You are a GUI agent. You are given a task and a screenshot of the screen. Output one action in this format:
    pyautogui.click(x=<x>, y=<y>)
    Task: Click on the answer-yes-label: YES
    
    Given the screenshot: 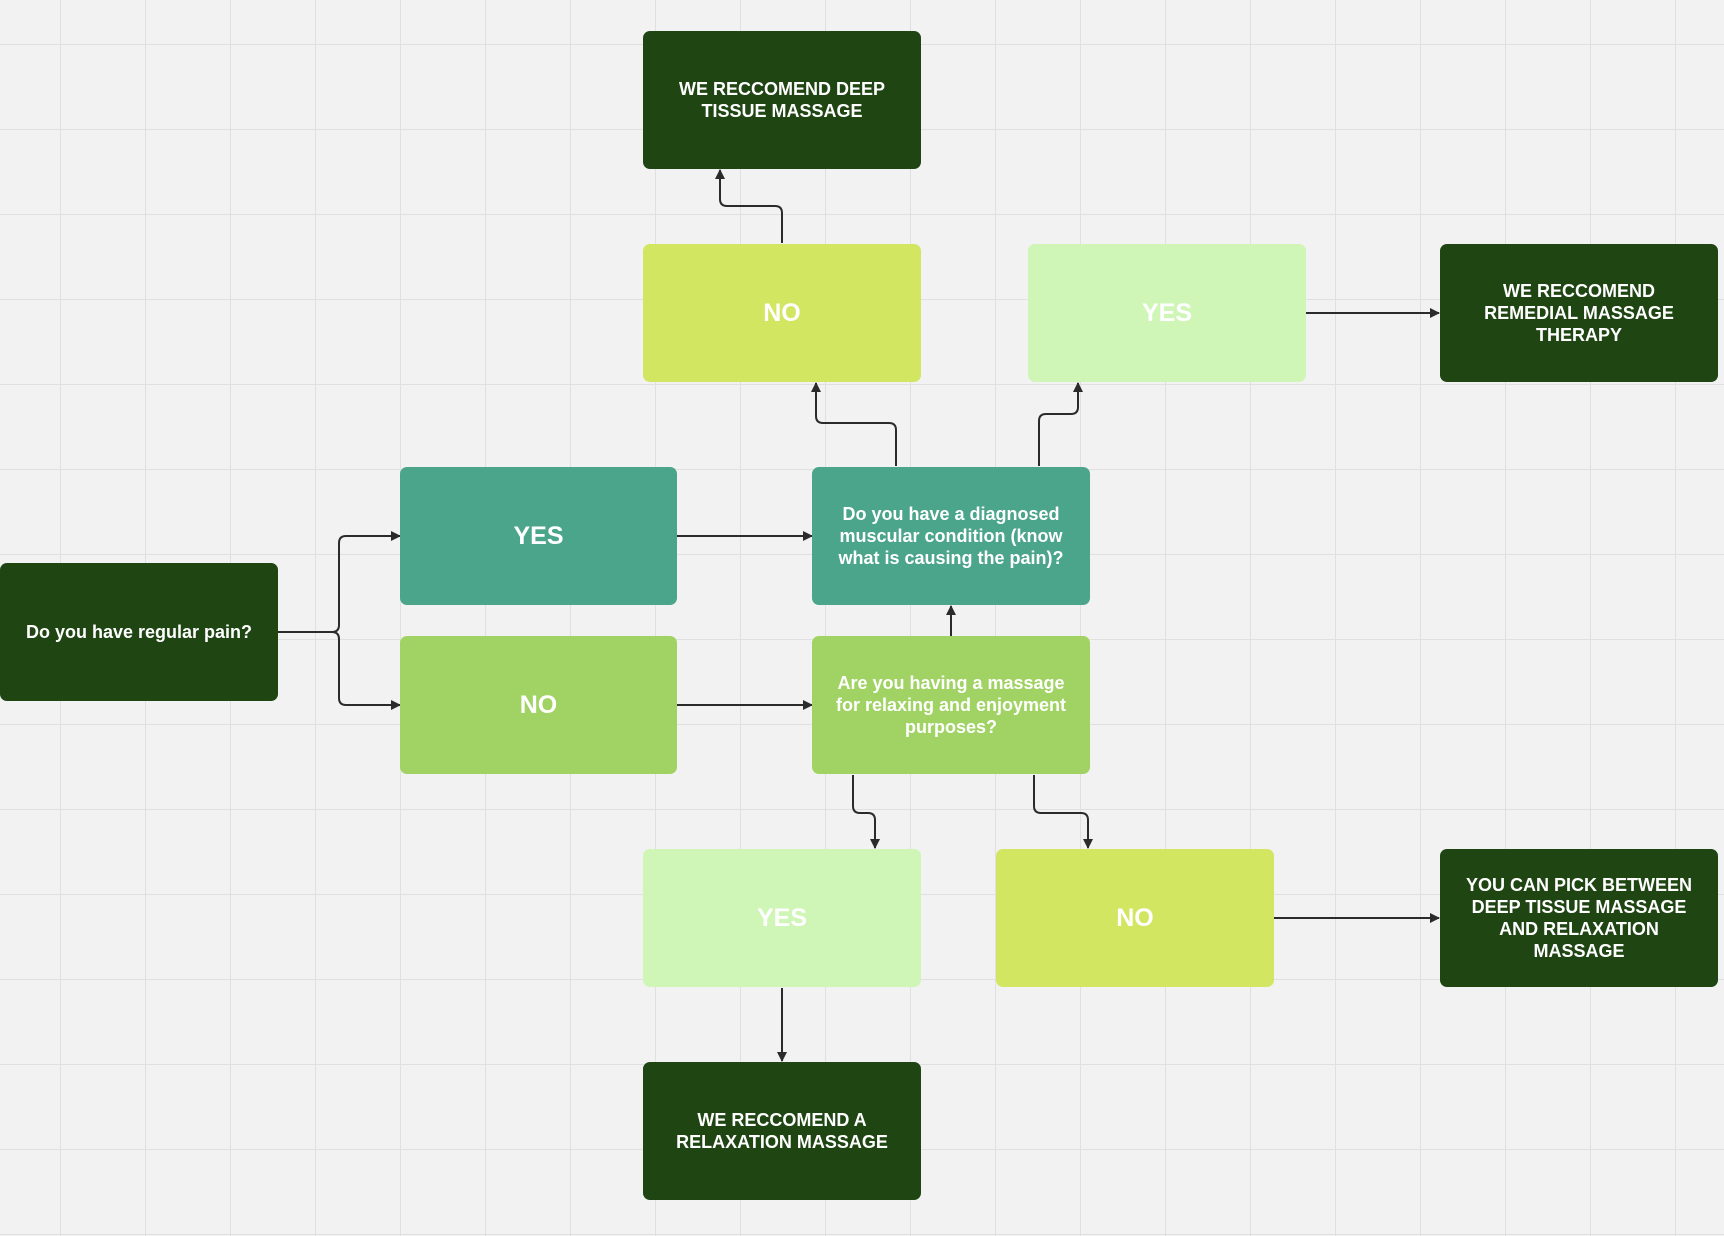 What is the action you would take?
    pyautogui.click(x=538, y=535)
    